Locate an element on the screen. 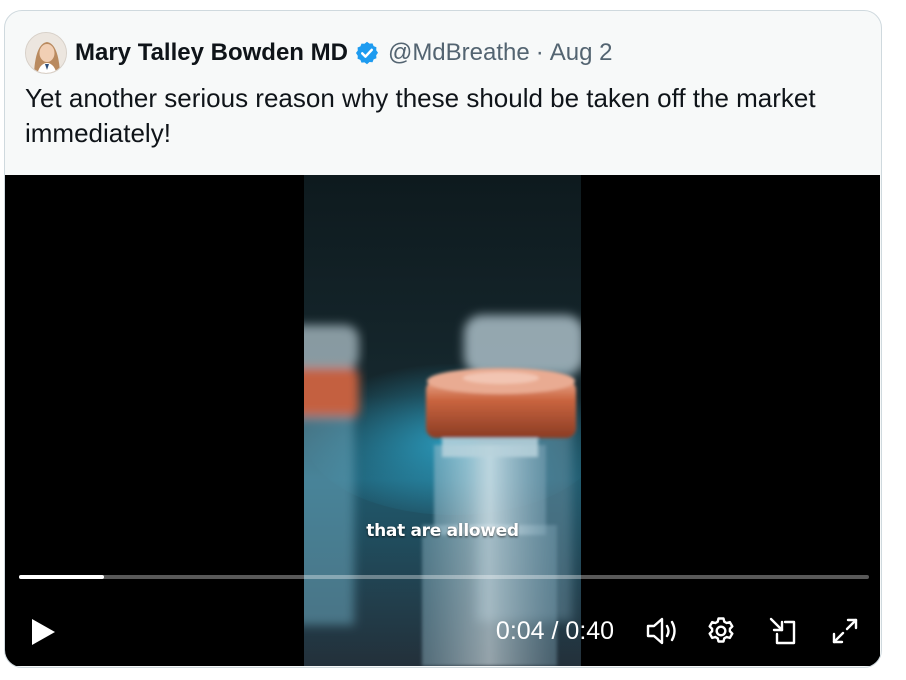 This screenshot has height=680, width=906. avatar-image is located at coordinates (46, 53).